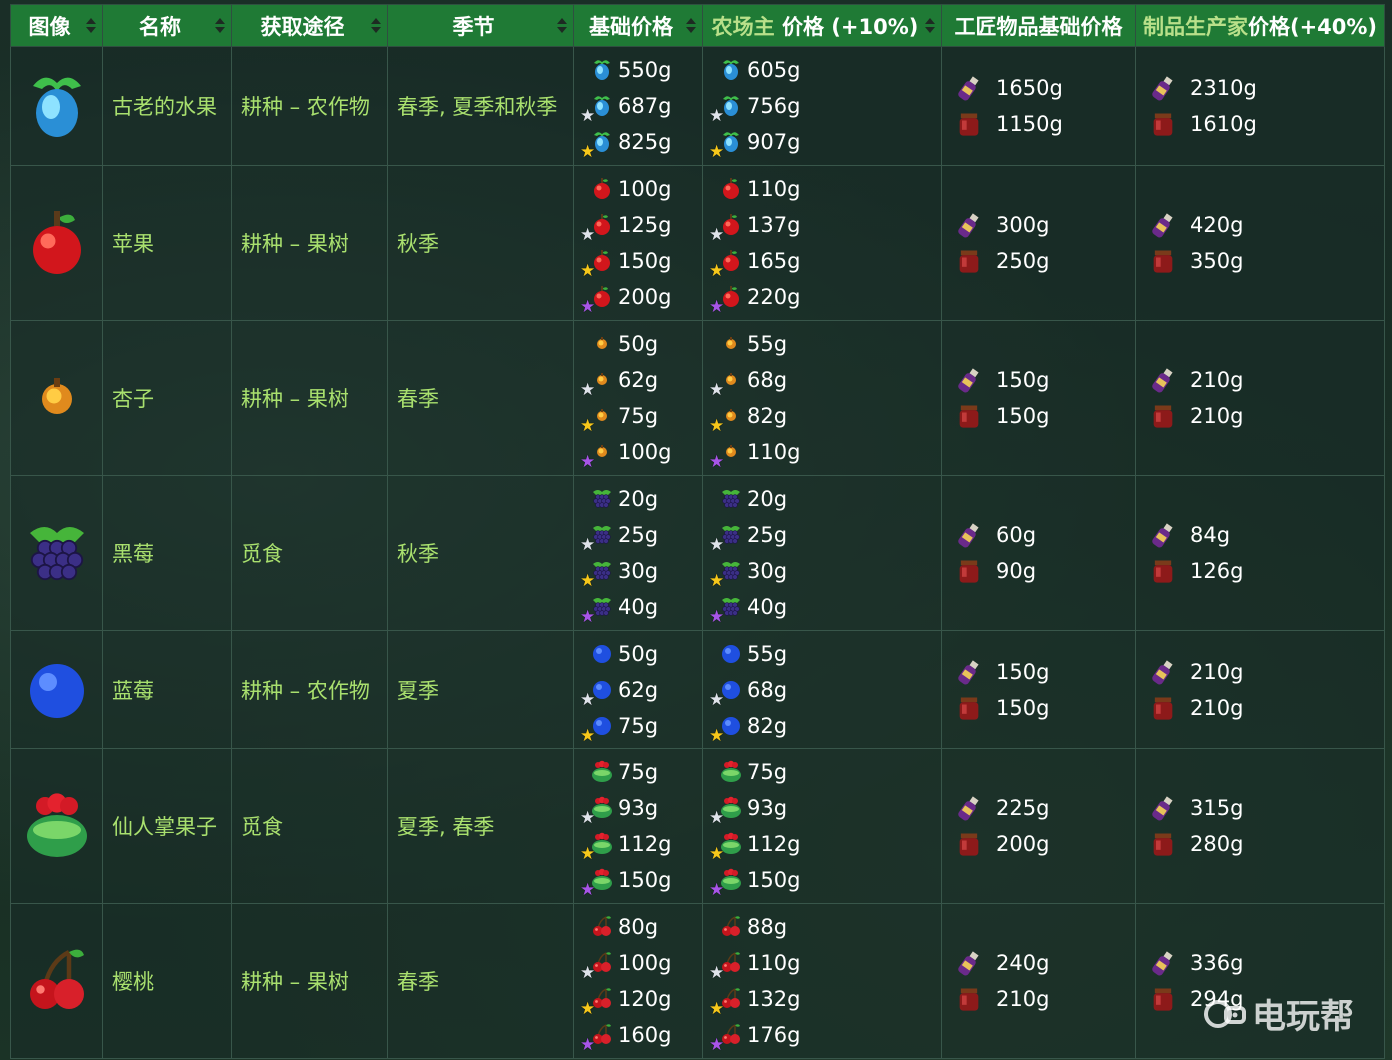 The height and width of the screenshot is (1060, 1392). I want to click on price-entry: ★ 40g, so click(641, 607).